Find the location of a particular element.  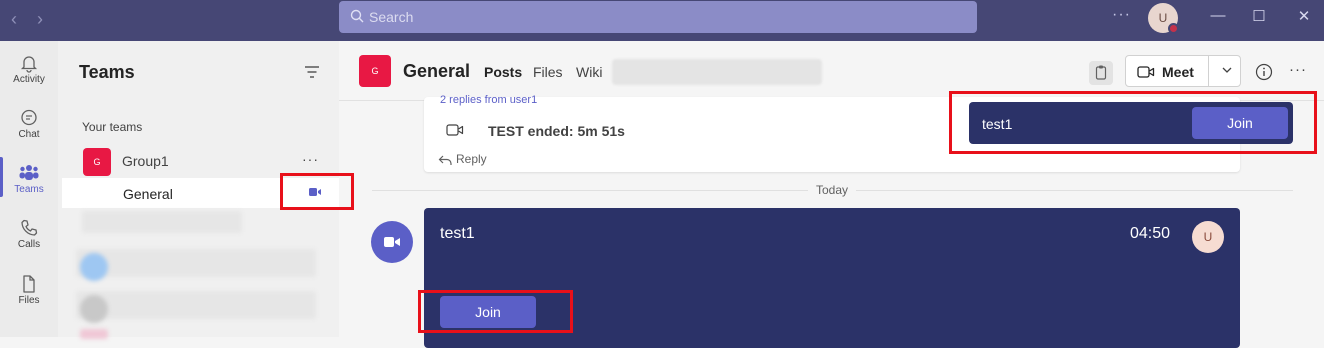

team-name: Group1 is located at coordinates (145, 161).